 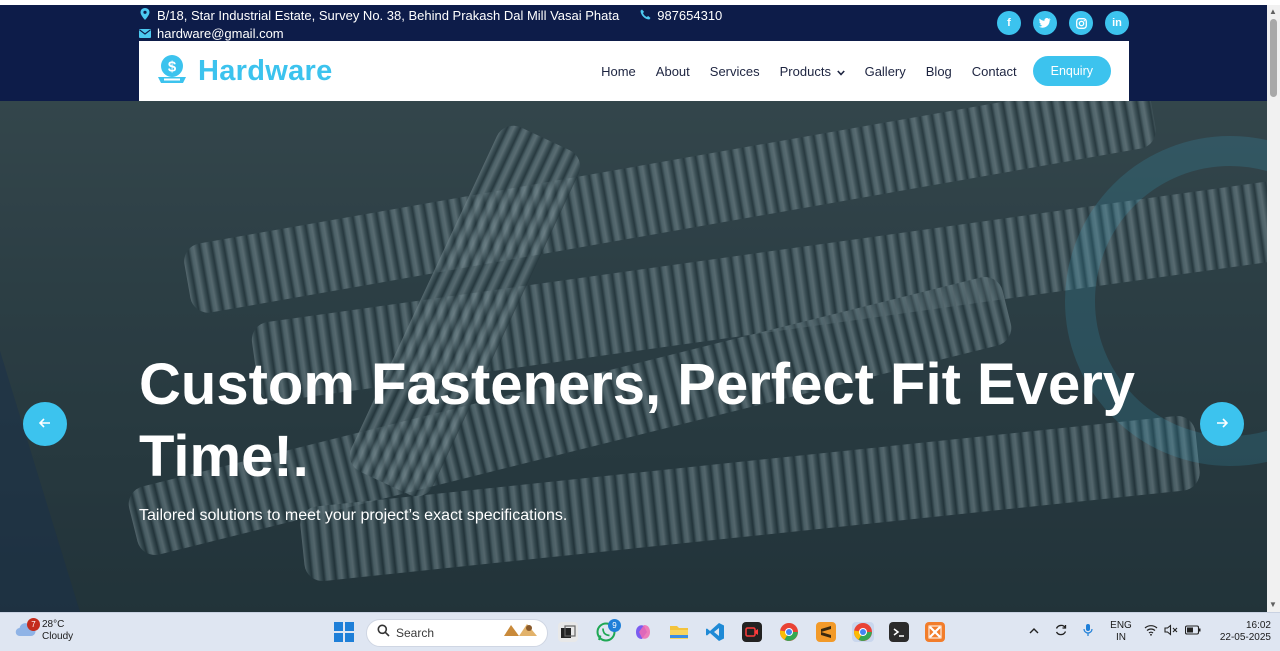 What do you see at coordinates (568, 632) in the screenshot?
I see `task-view-icon` at bounding box center [568, 632].